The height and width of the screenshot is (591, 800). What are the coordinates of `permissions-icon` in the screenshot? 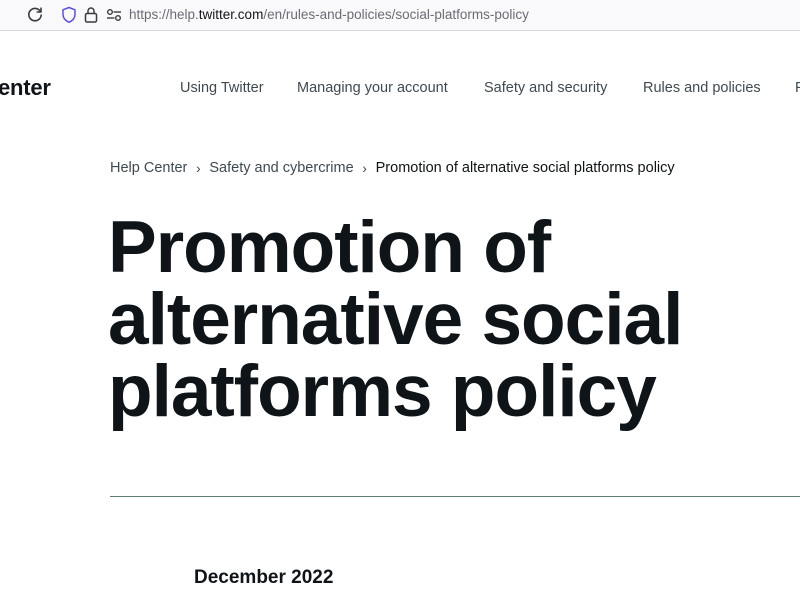 It's located at (114, 15).